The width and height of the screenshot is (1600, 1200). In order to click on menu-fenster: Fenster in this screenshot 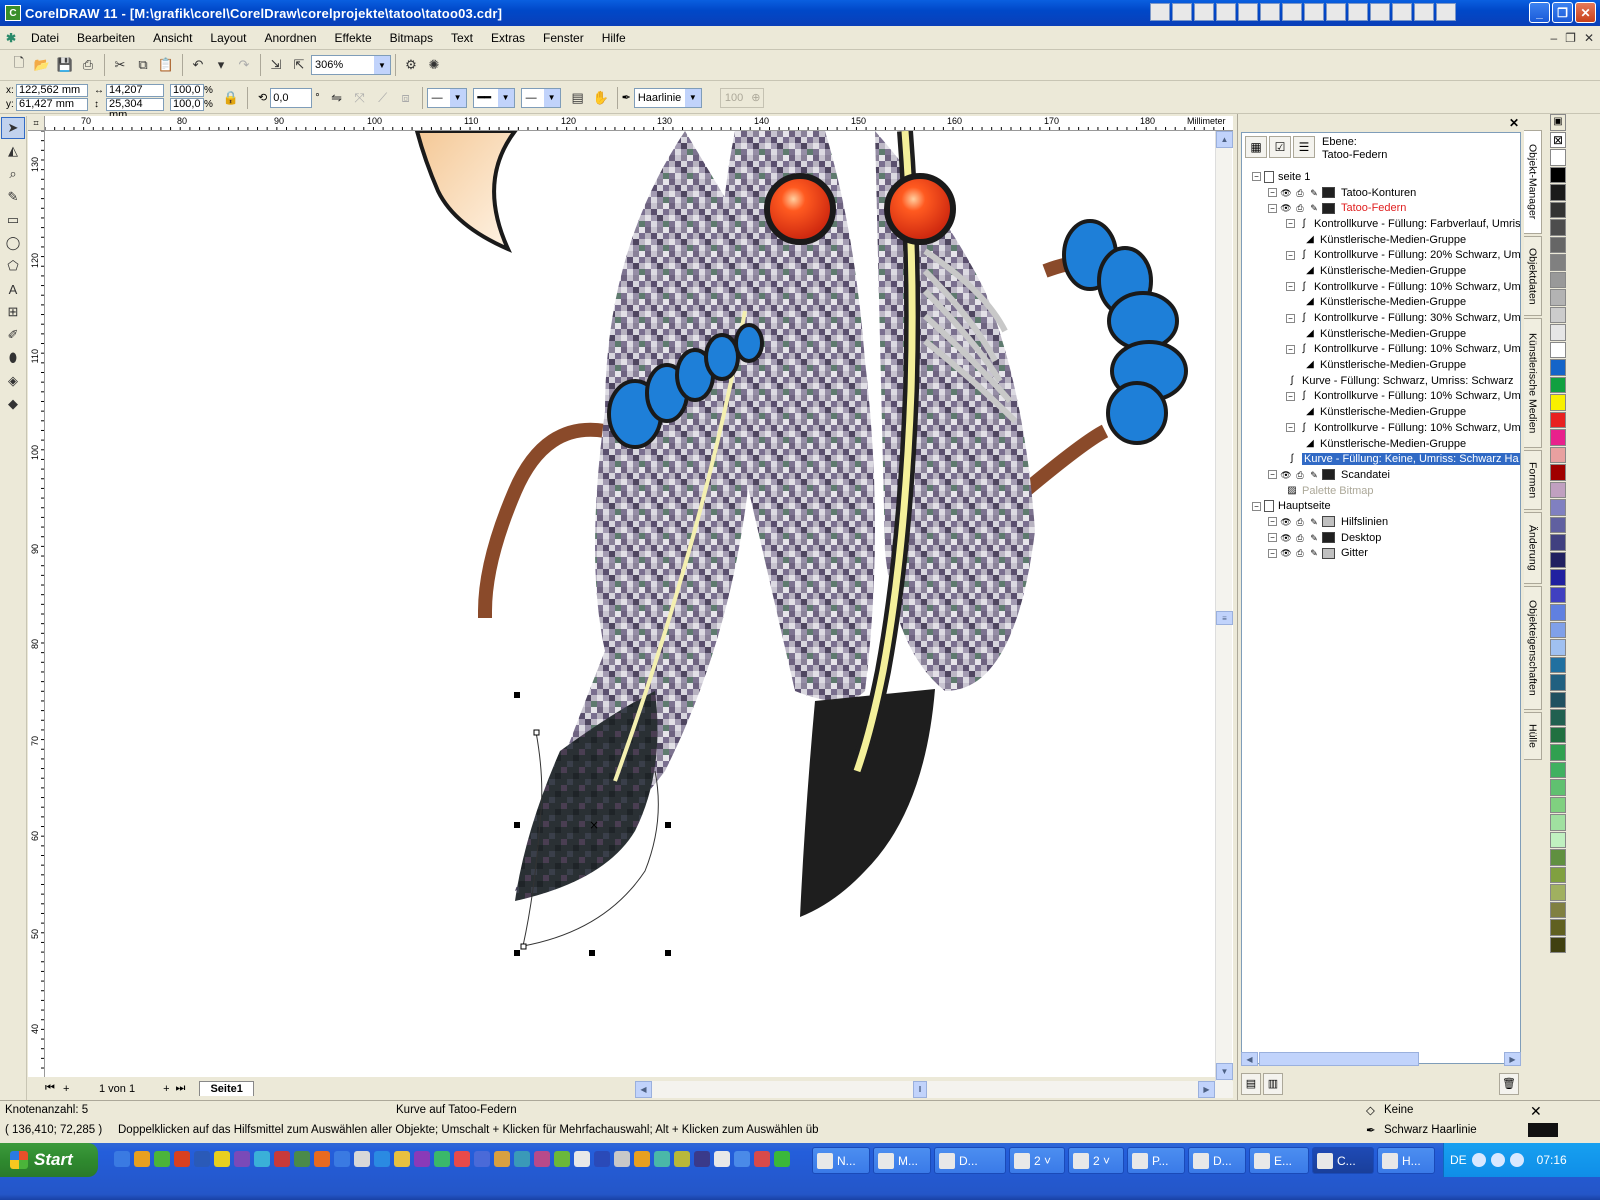, I will do `click(563, 38)`.